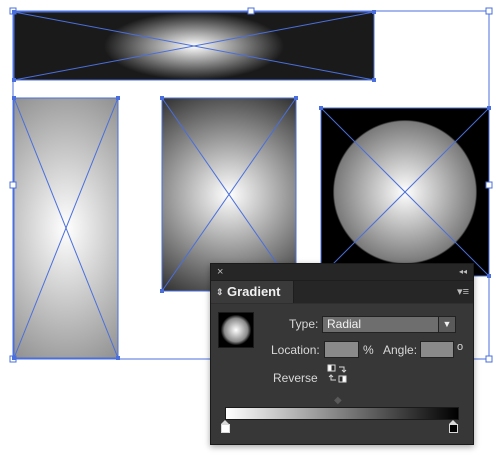  What do you see at coordinates (220, 272) in the screenshot?
I see `close-icon: ×` at bounding box center [220, 272].